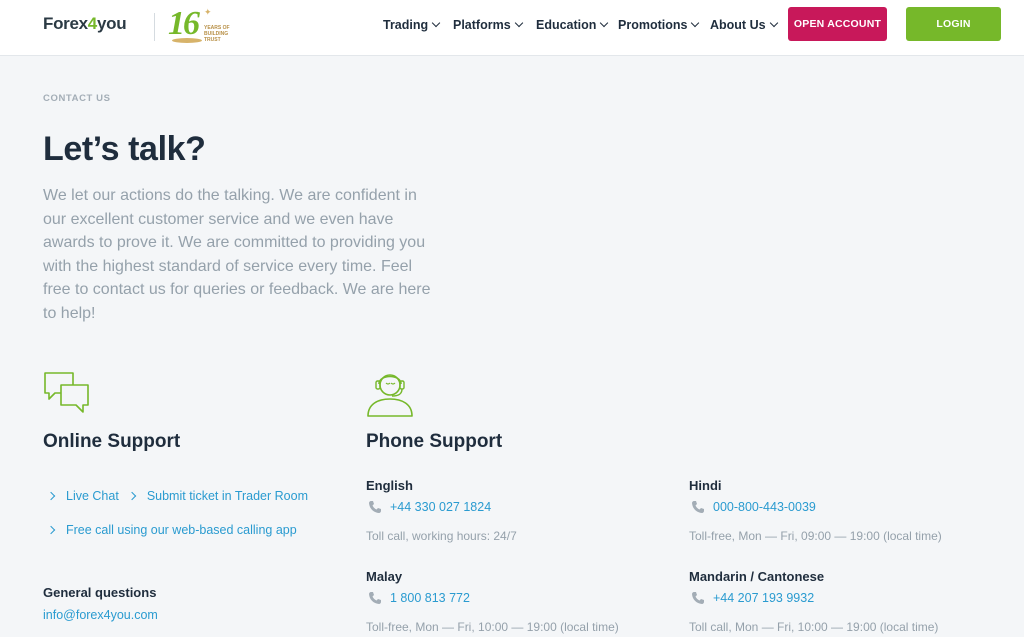 Image resolution: width=1024 pixels, height=637 pixels. I want to click on logo-text-4: 4, so click(92, 23).